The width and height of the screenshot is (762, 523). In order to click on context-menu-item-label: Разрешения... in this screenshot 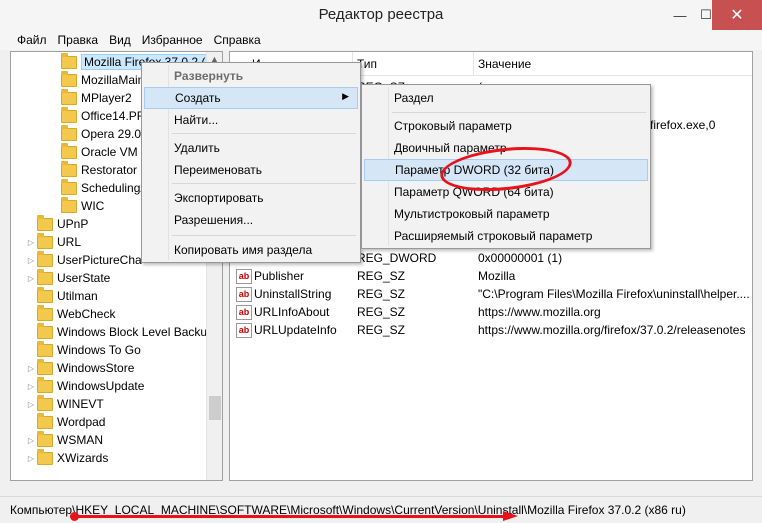, I will do `click(214, 220)`.